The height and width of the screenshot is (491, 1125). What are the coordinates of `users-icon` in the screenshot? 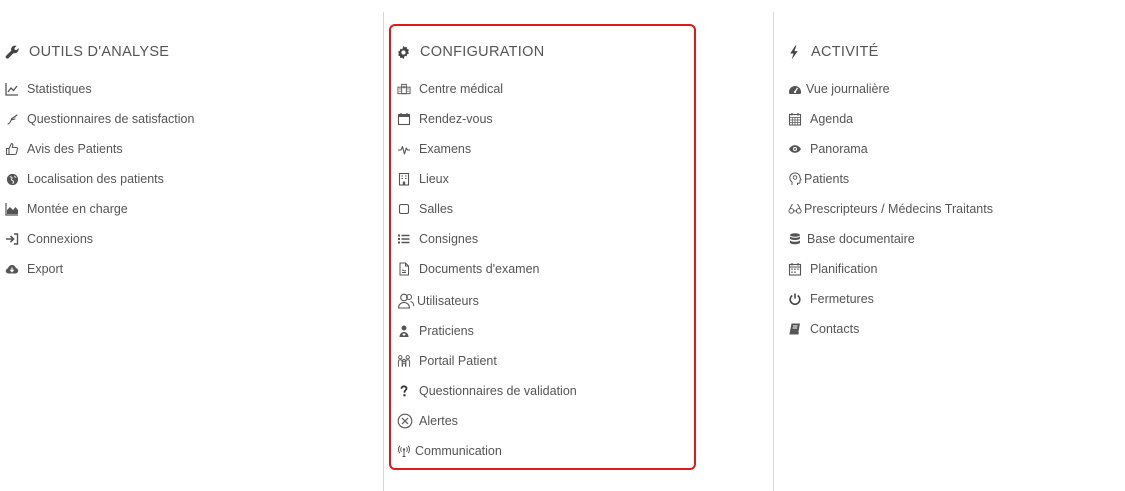 It's located at (406, 301).